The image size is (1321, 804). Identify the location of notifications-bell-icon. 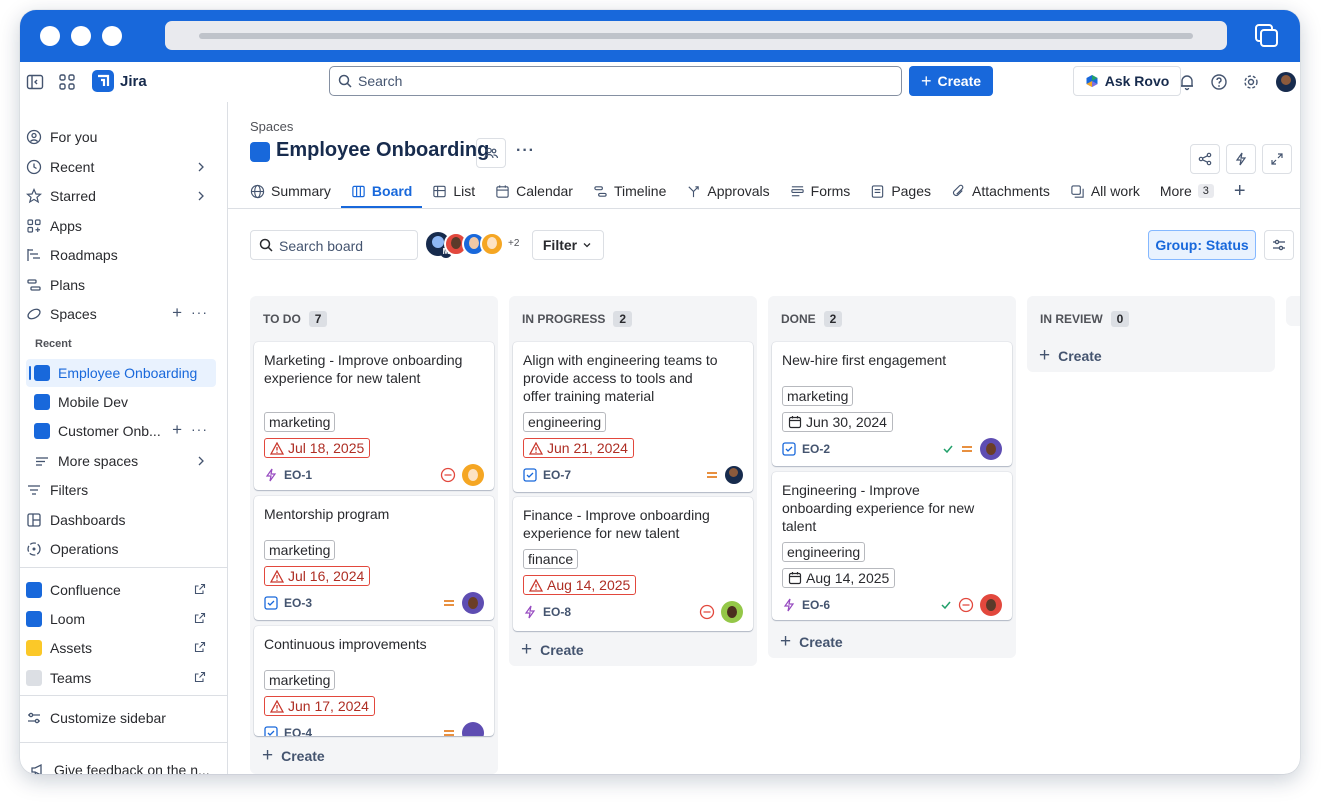
(1187, 82).